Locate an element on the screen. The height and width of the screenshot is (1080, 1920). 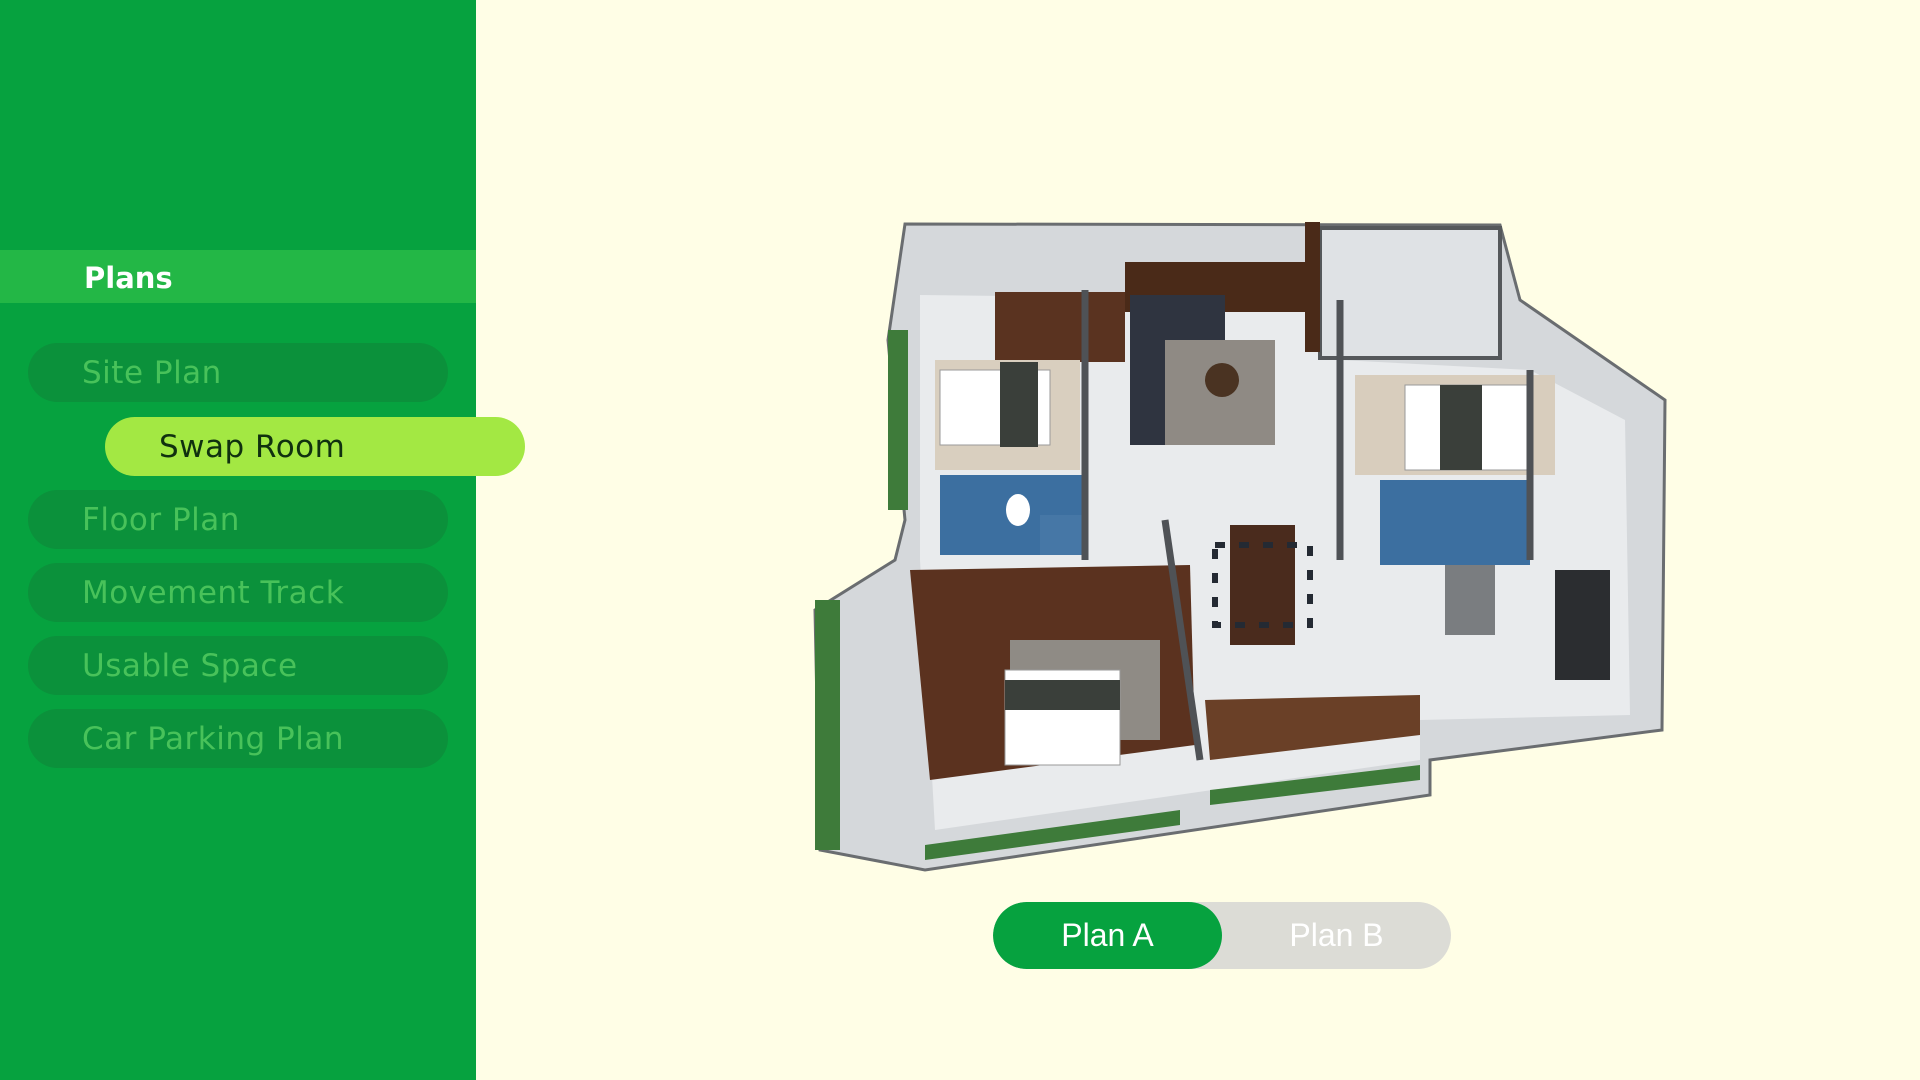
menu-item-usable-space: Usable Space is located at coordinates (238, 665).